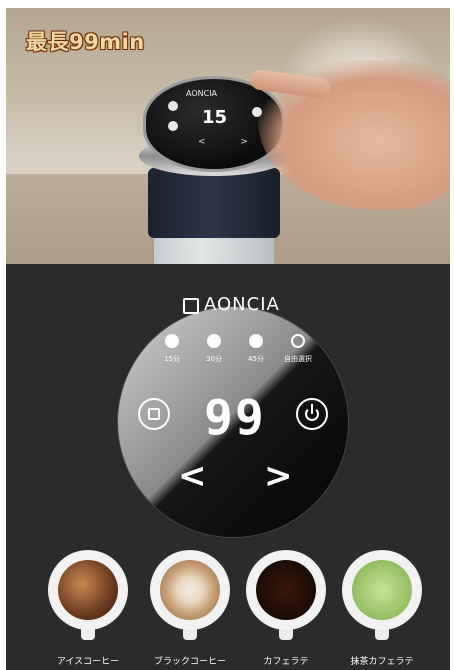 This screenshot has width=454, height=670. Describe the element at coordinates (172, 359) in the screenshot. I see `mode-label: 15分` at that location.